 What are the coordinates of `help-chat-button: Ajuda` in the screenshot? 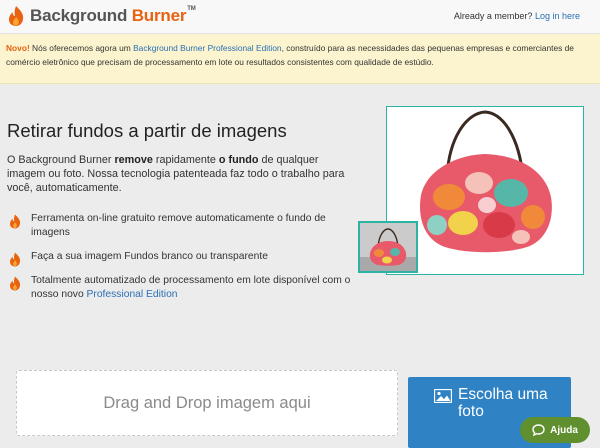 It's located at (555, 430).